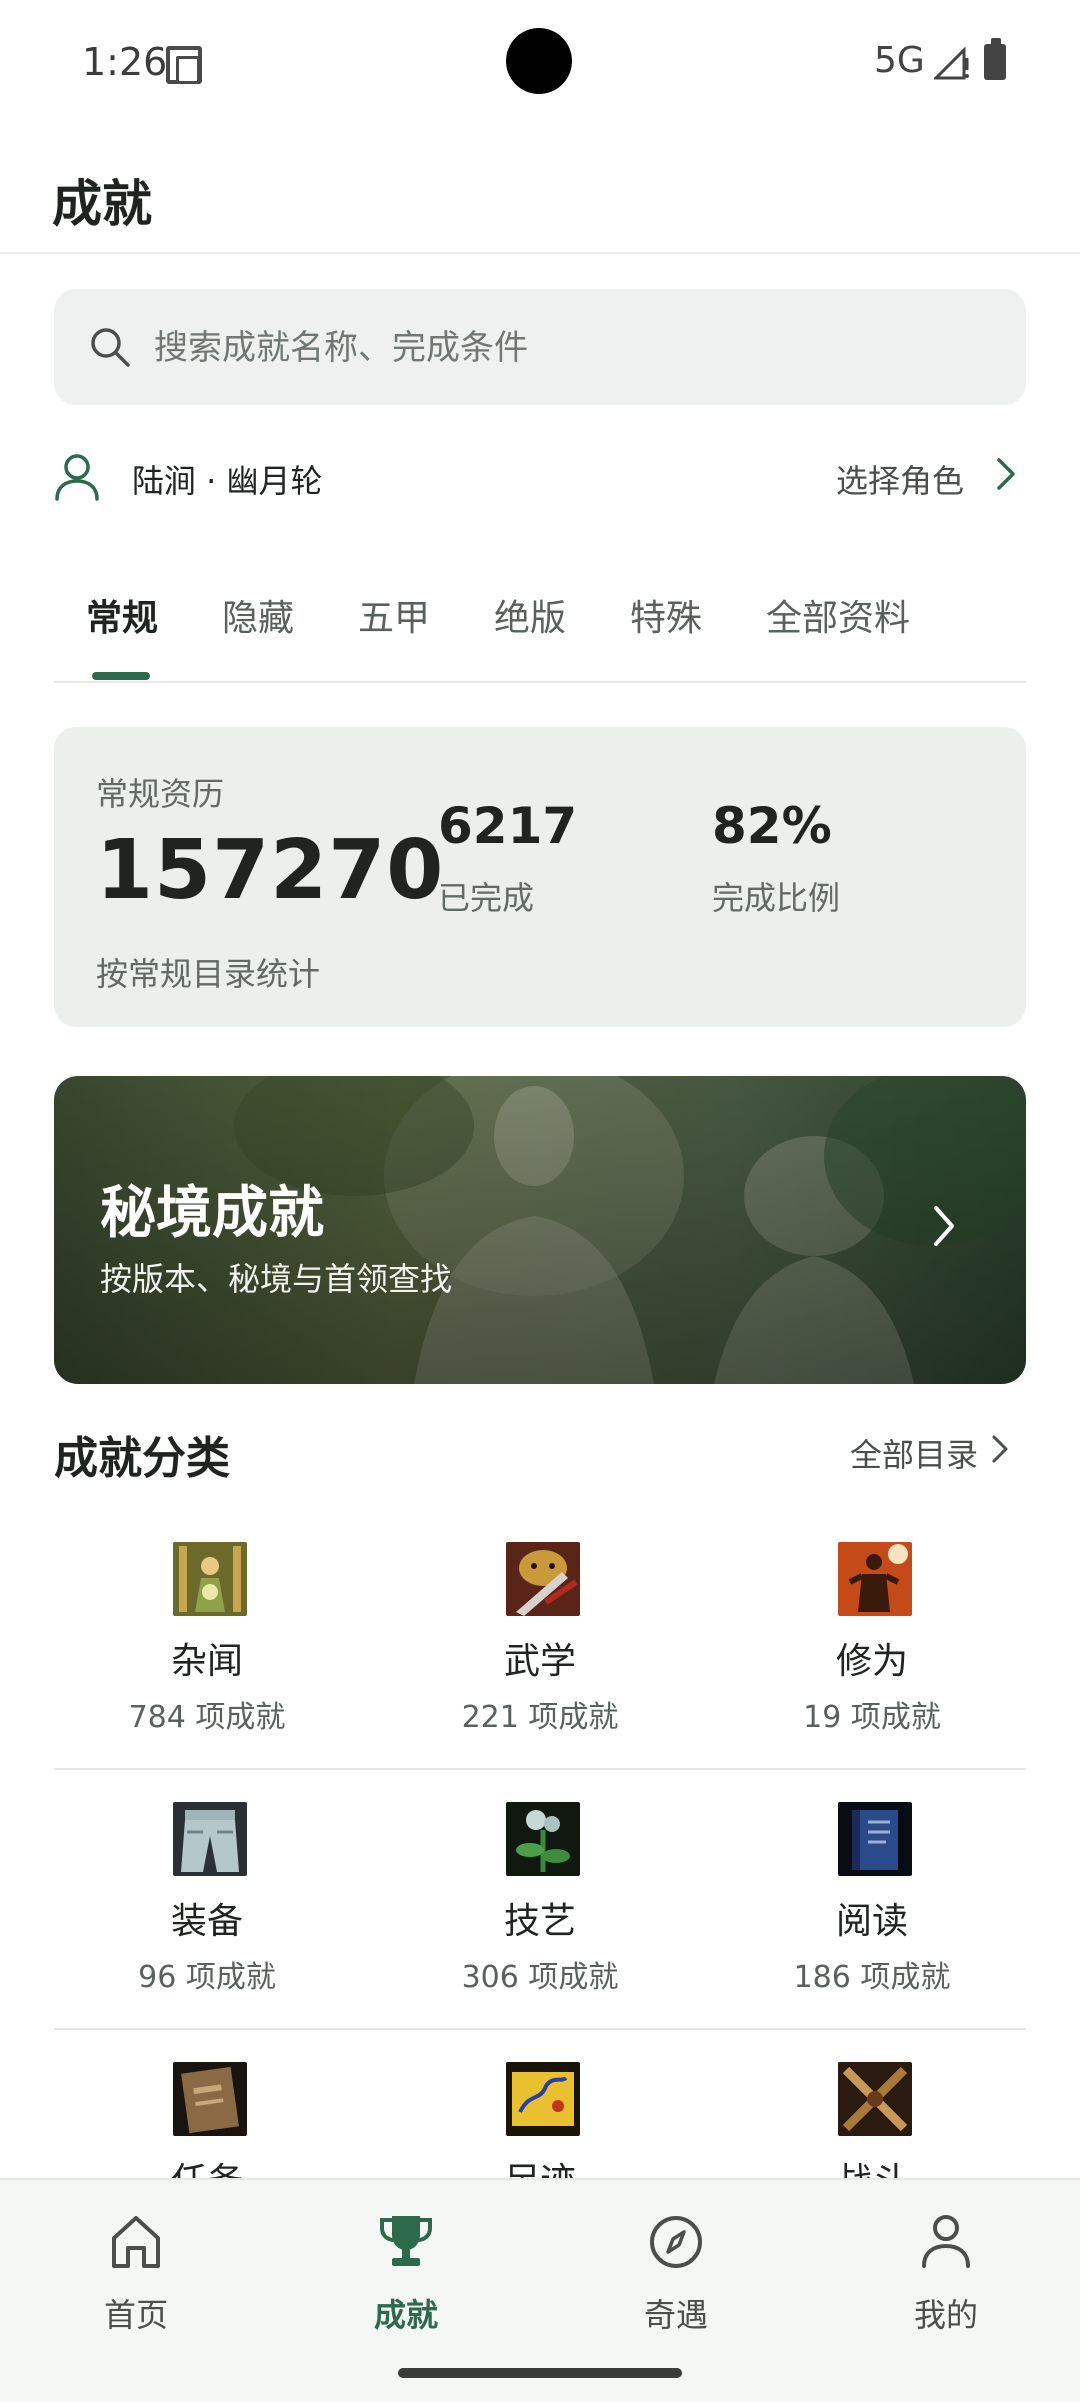  I want to click on category-name: 修为, so click(871, 1661).